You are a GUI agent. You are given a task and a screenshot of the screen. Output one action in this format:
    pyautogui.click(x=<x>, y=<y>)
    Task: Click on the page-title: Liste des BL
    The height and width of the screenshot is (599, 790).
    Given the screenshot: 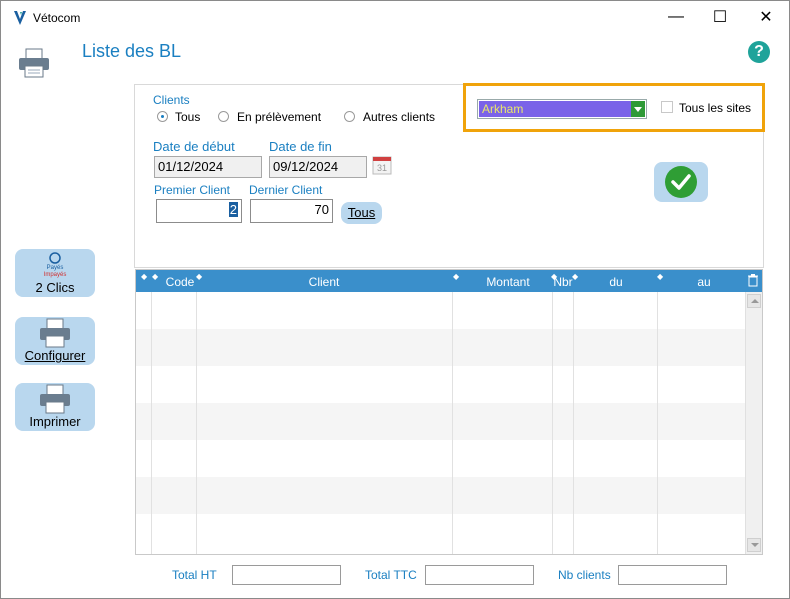 What is the action you would take?
    pyautogui.click(x=132, y=51)
    